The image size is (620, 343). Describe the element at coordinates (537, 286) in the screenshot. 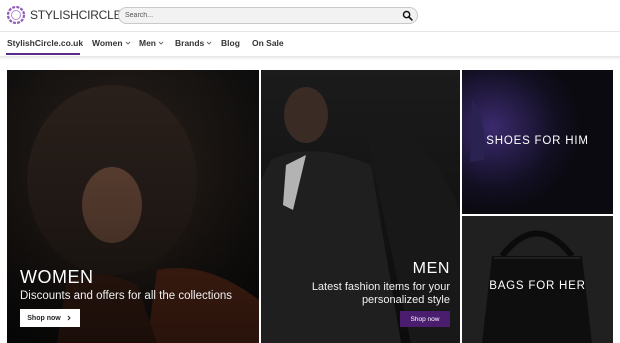

I see `bags-tile-title: BAGS FOR HER` at that location.